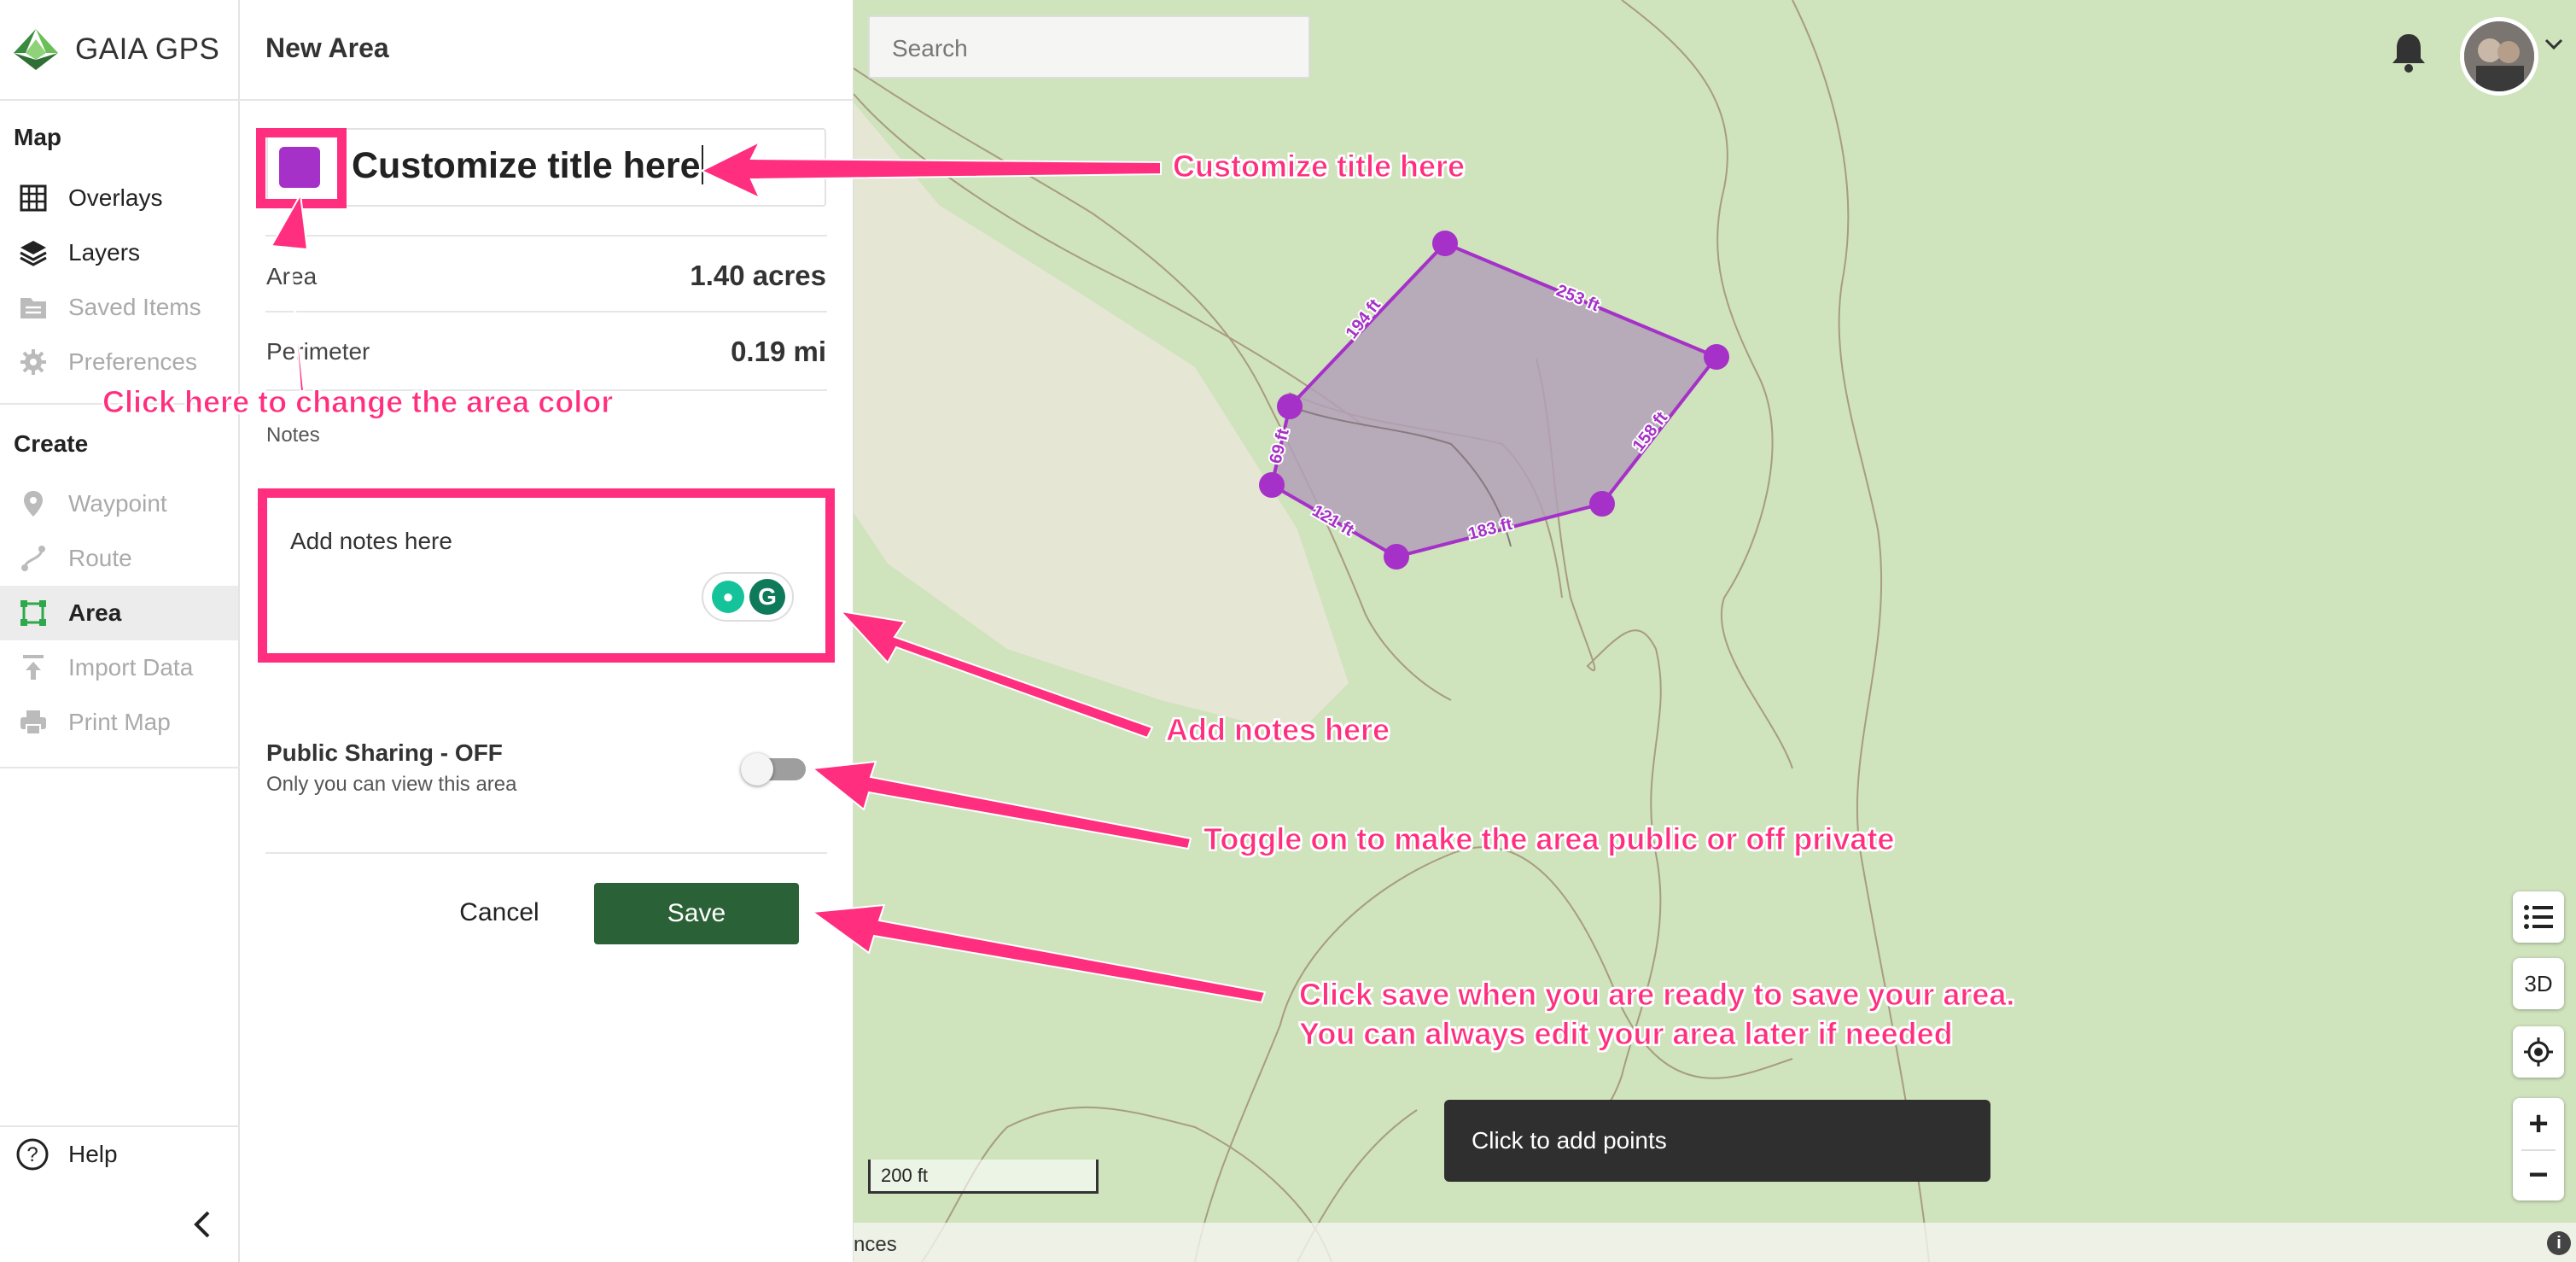  I want to click on avatar-photo-icon, so click(2499, 56).